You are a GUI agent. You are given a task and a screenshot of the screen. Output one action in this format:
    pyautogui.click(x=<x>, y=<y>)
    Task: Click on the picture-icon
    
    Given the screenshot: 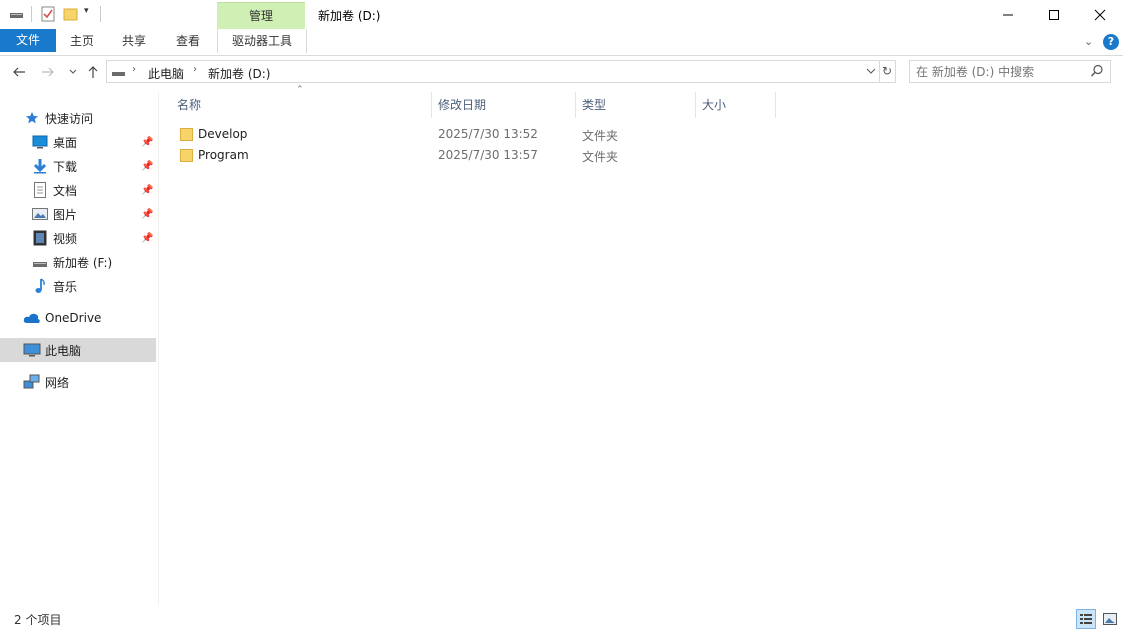 What is the action you would take?
    pyautogui.click(x=40, y=214)
    